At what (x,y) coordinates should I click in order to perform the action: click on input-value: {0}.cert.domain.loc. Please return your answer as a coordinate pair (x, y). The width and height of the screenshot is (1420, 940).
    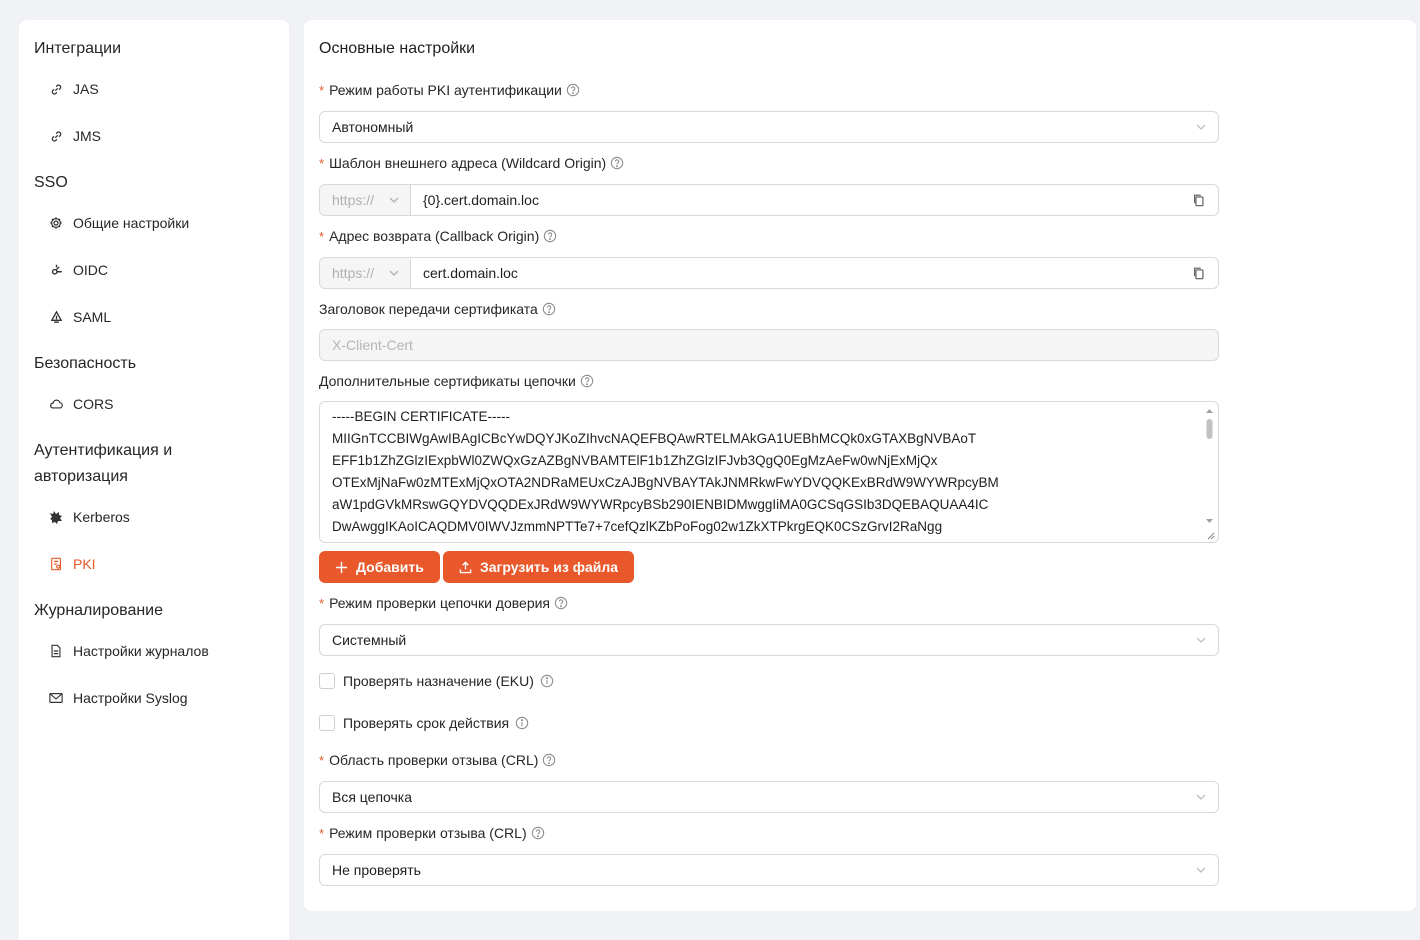
    Looking at the image, I should click on (481, 200).